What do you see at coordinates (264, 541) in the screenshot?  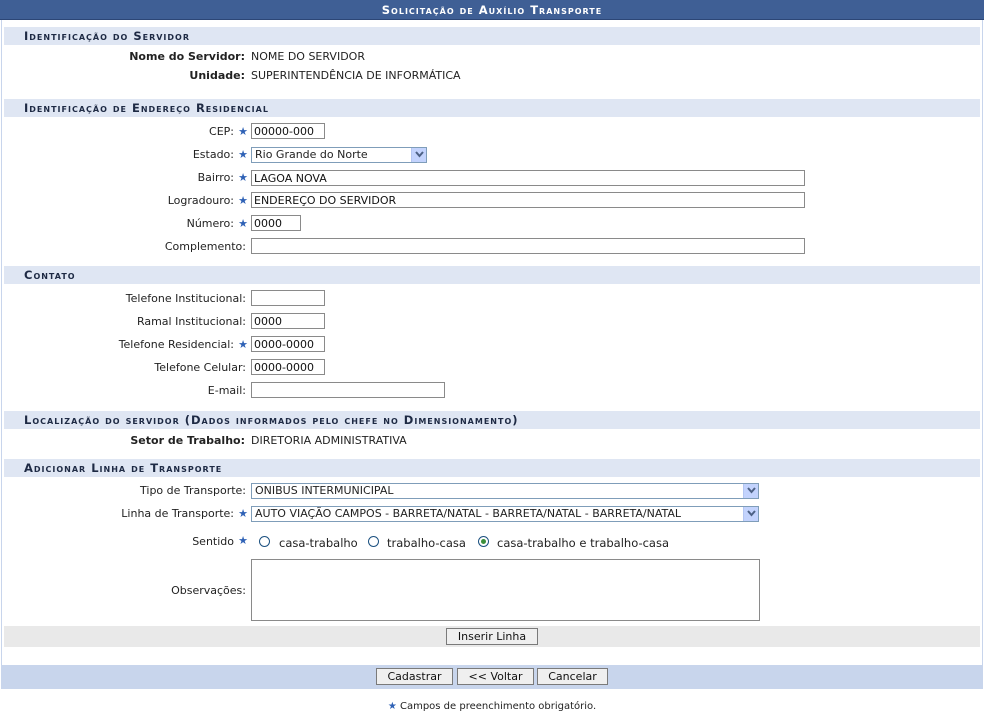 I see `radio-casa-trabalho` at bounding box center [264, 541].